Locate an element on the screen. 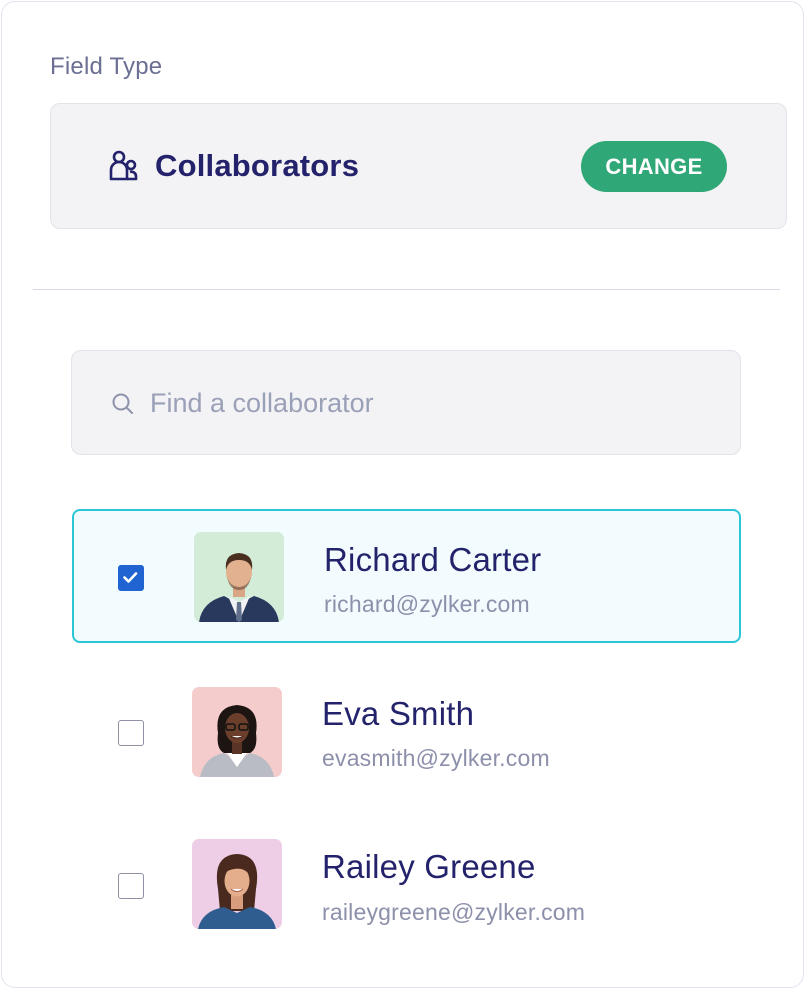 The width and height of the screenshot is (807, 991). collaborator-email: raileygreene@zylker.com is located at coordinates (454, 912).